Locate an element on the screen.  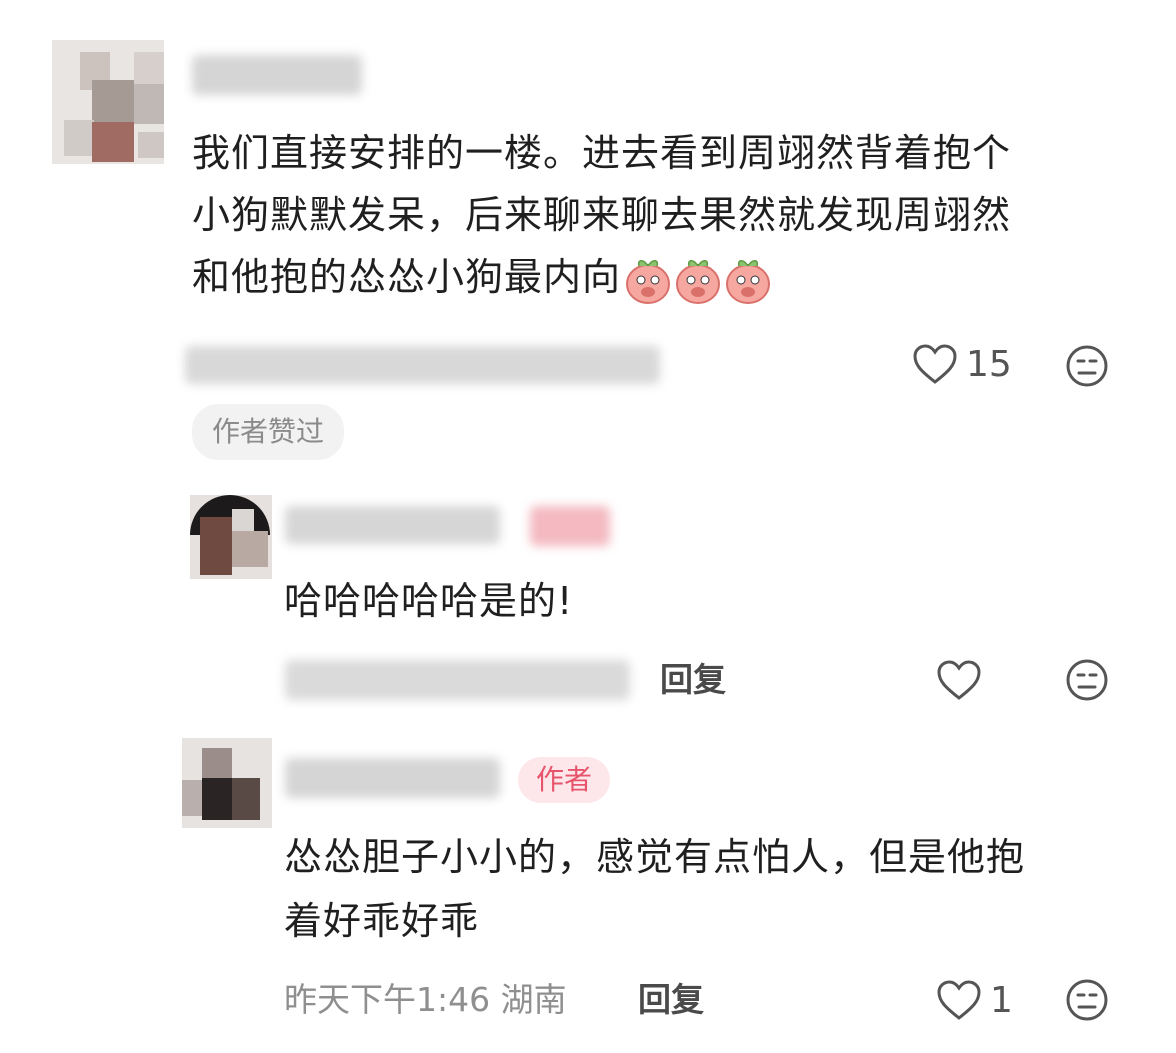
comment-text: 哈哈哈哈哈是的! is located at coordinates (429, 601).